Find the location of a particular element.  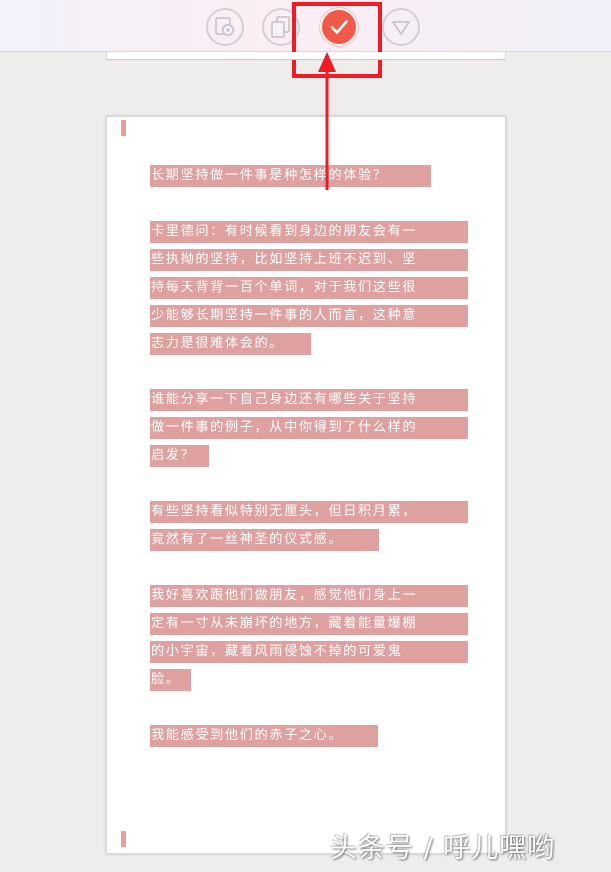

text-line: 些执拗的坚持，比如坚持上班不迟到、坚 is located at coordinates (309, 260).